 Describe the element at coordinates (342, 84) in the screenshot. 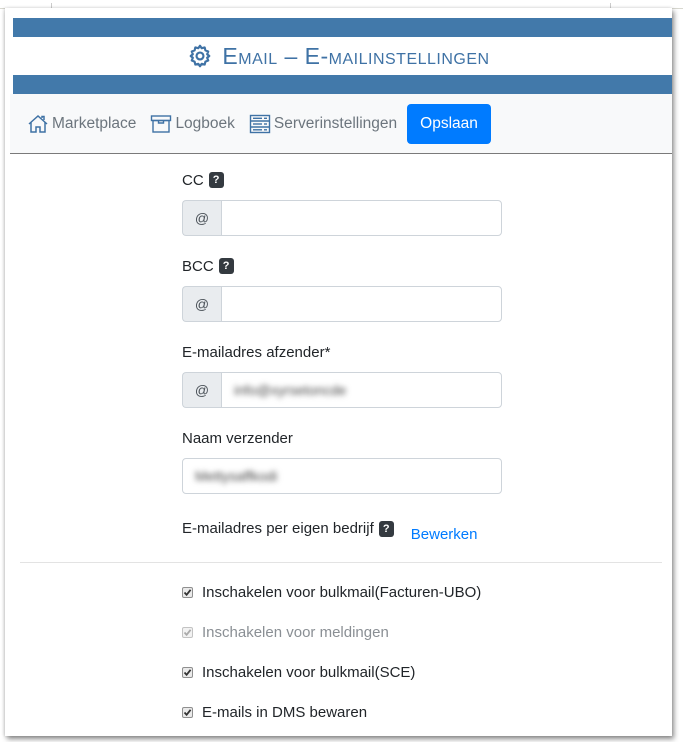

I see `header-band-bottom` at that location.